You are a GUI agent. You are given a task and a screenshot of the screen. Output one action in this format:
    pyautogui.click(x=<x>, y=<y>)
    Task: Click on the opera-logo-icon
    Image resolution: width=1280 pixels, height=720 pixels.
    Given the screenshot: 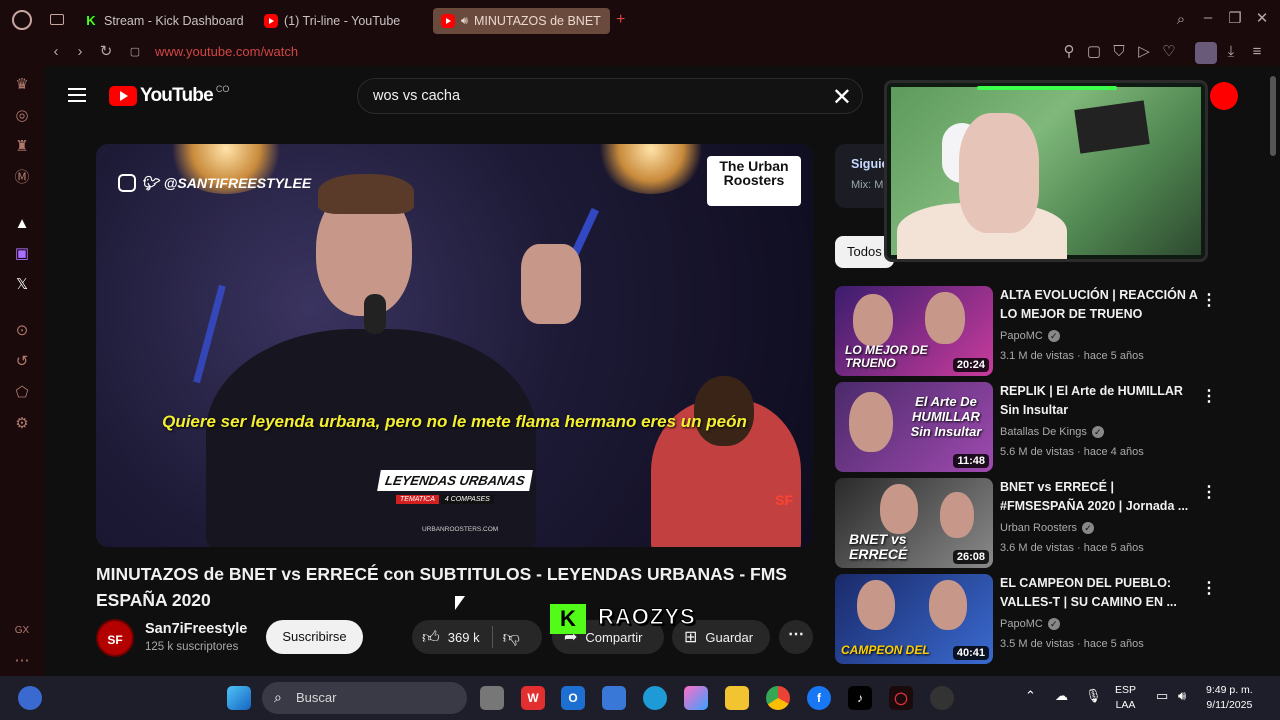 What is the action you would take?
    pyautogui.click(x=22, y=20)
    